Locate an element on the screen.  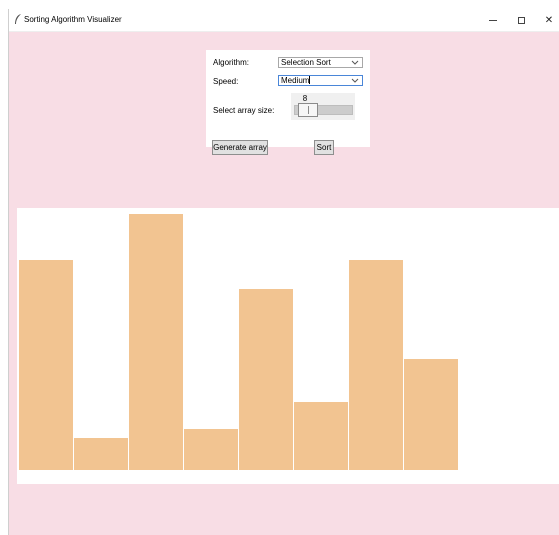
feather-icon is located at coordinates (18, 19).